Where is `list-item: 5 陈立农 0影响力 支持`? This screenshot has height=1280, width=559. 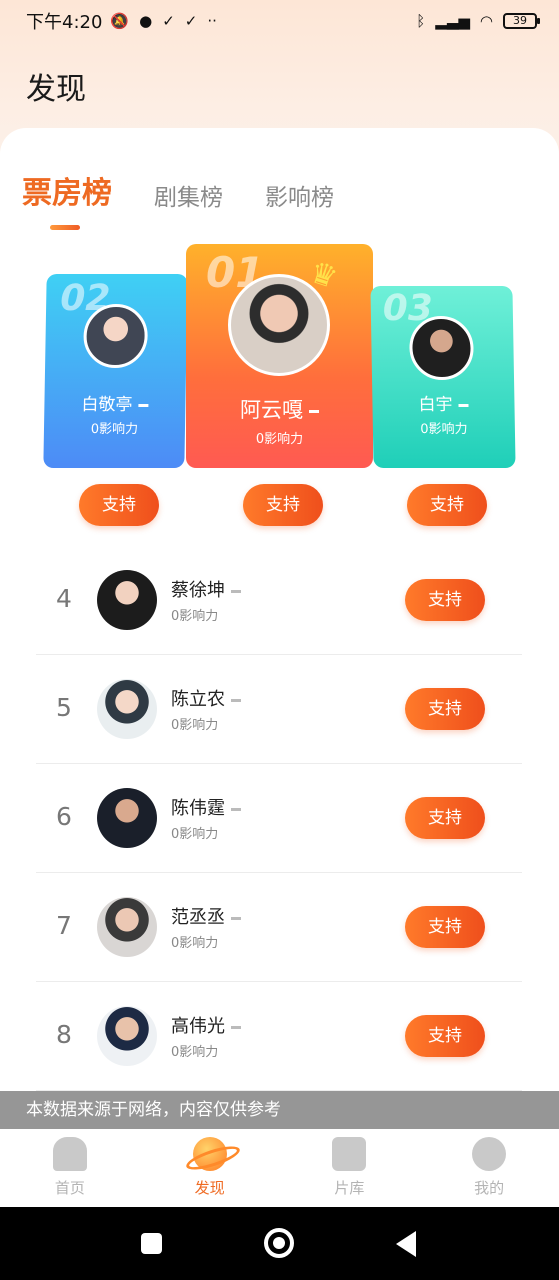 list-item: 5 陈立农 0影响力 支持 is located at coordinates (279, 709).